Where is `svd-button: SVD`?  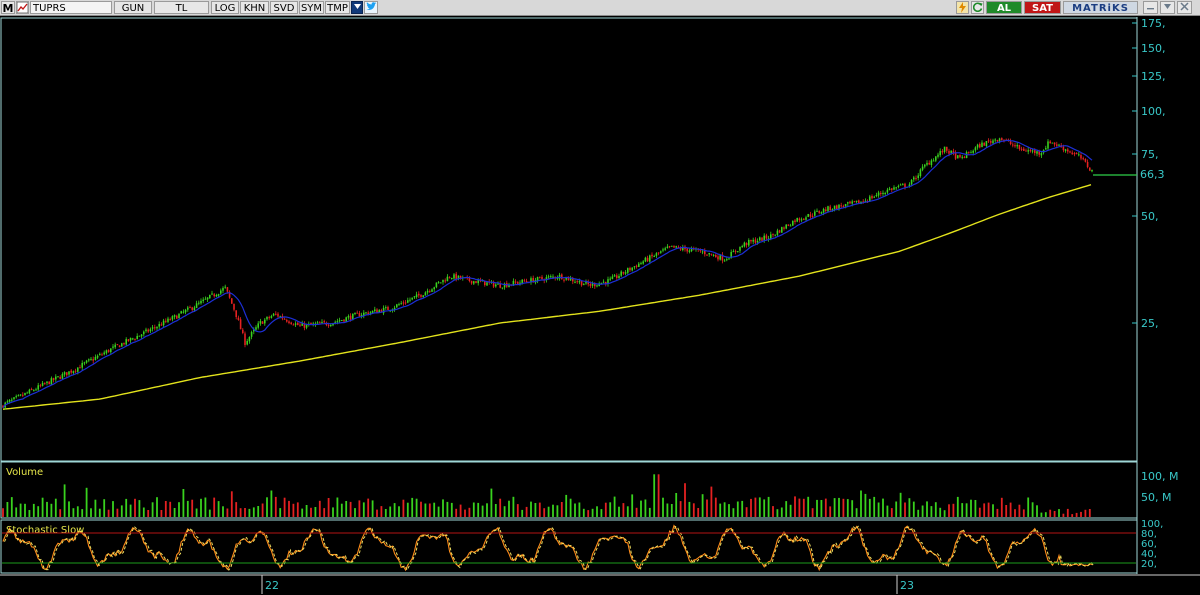 svd-button: SVD is located at coordinates (284, 7).